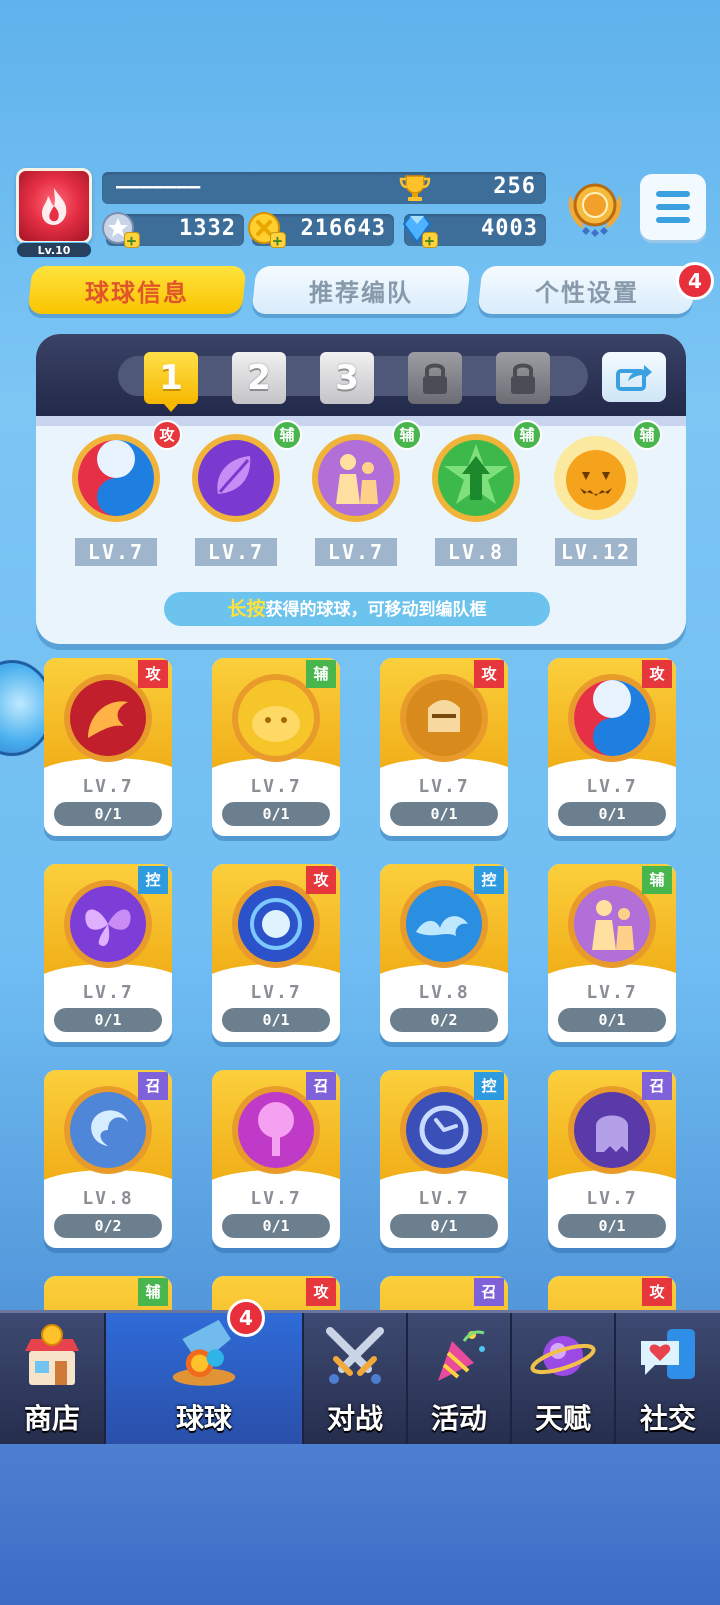  Describe the element at coordinates (171, 382) in the screenshot. I see `team-slot-1: 1` at that location.